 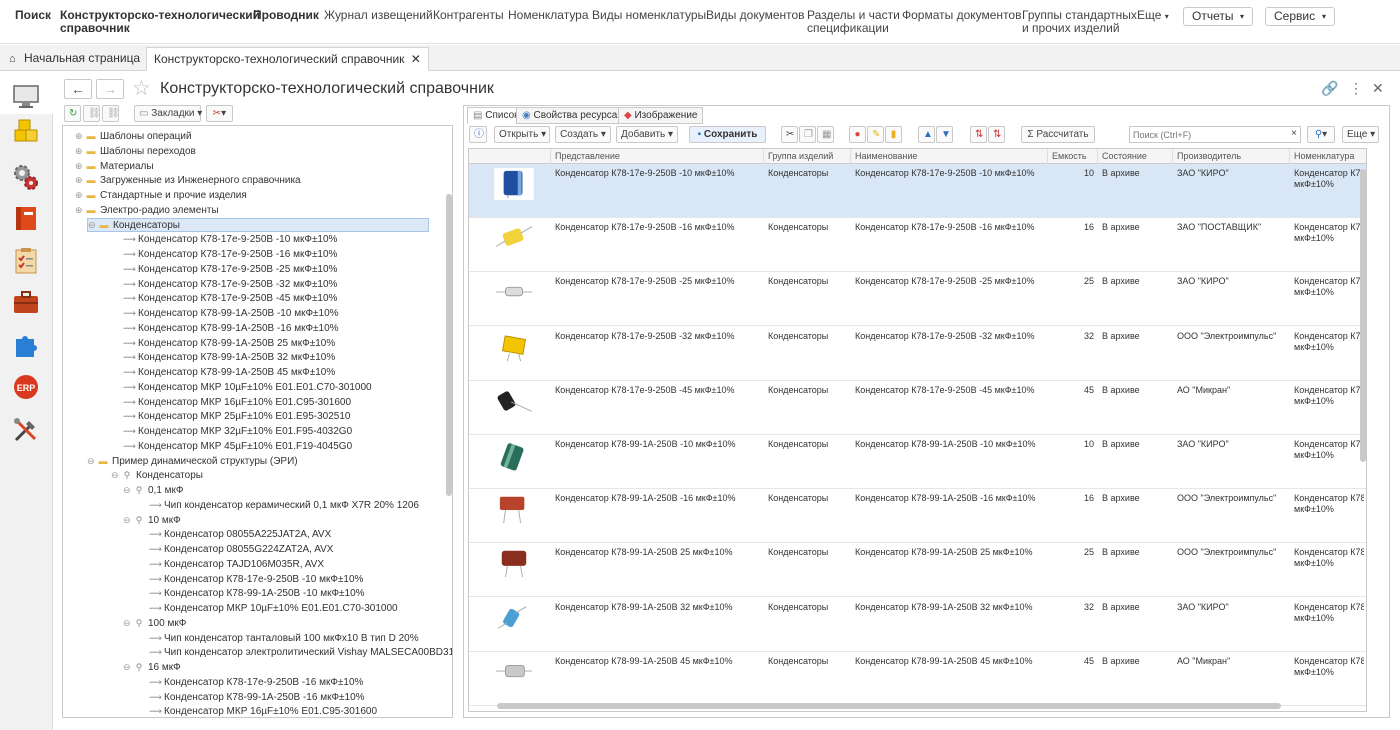 I want to click on tree-node: ⟿ Конденсатор К78-99-1А-250В 32 мкФ±10%, so click(x=229, y=357).